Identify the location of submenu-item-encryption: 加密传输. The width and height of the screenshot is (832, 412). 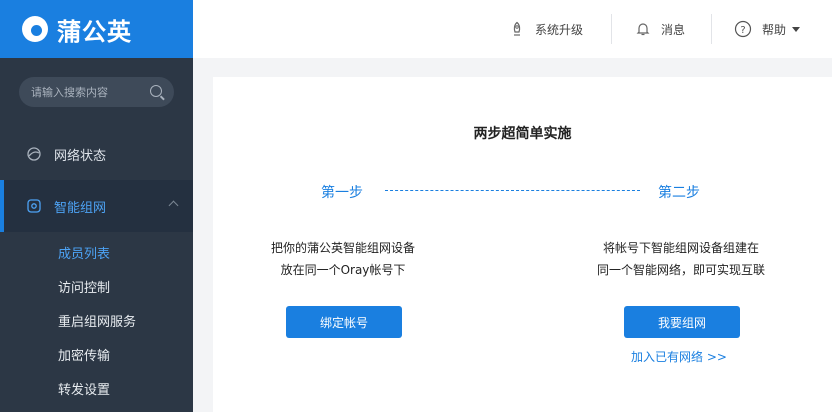
(96, 357).